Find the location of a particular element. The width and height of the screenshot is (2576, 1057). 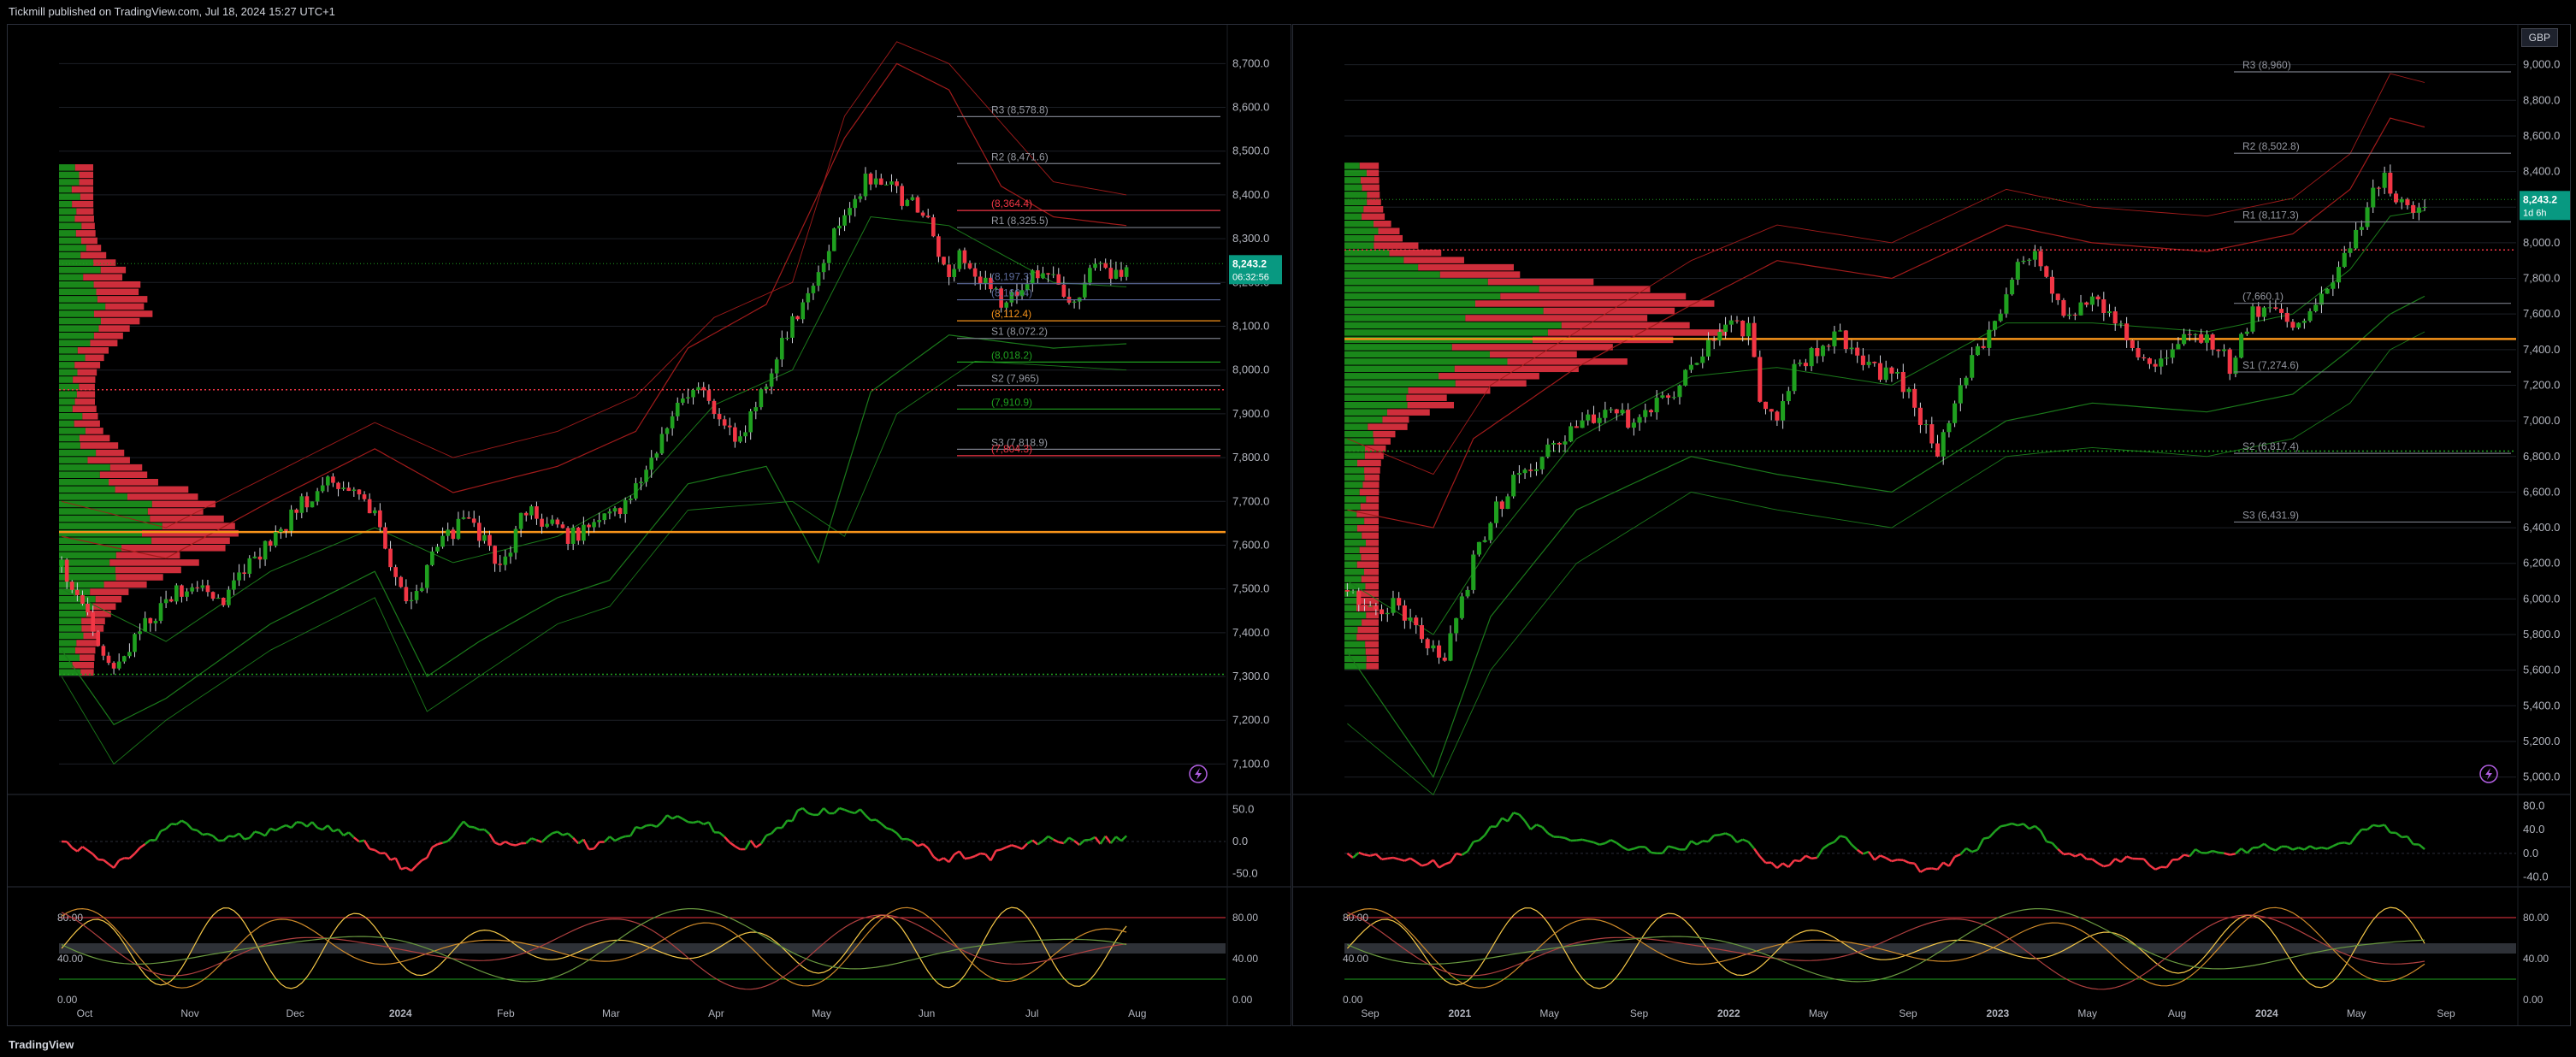

y-tick-label: 5,200.0 is located at coordinates (2541, 741).